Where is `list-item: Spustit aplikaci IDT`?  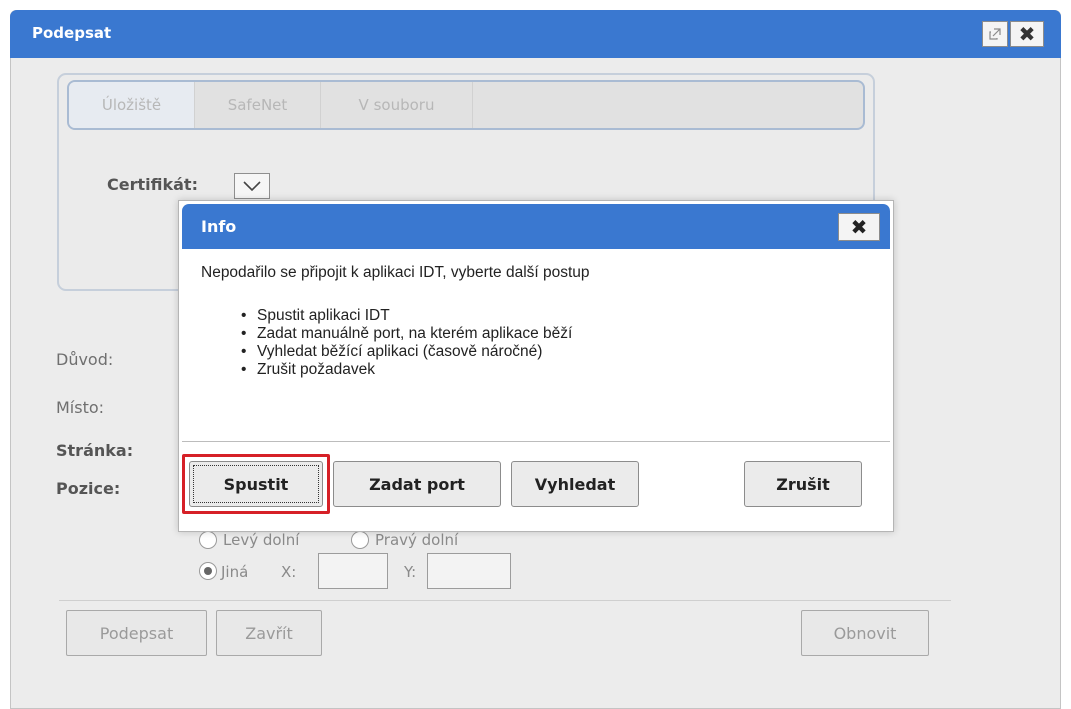 list-item: Spustit aplikaci IDT is located at coordinates (406, 316).